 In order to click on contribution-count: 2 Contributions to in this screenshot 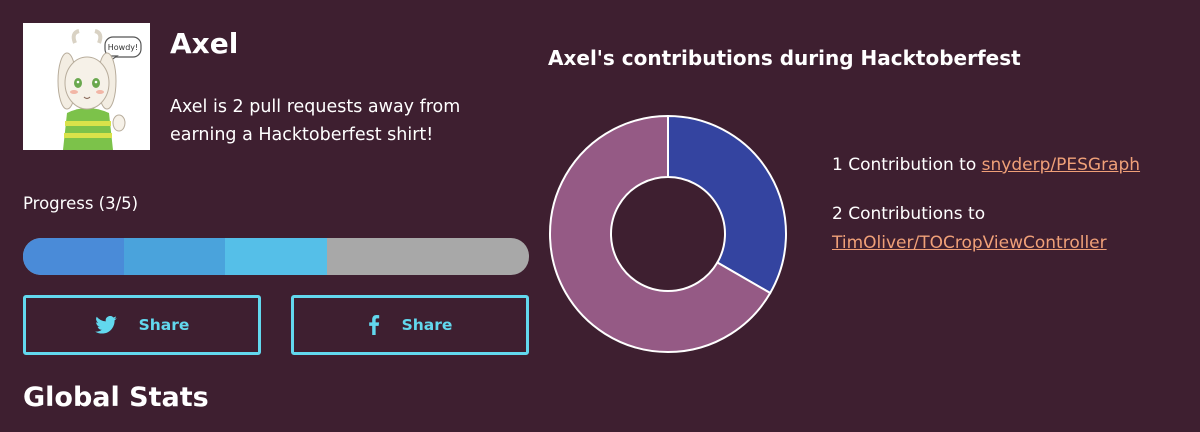, I will do `click(909, 214)`.